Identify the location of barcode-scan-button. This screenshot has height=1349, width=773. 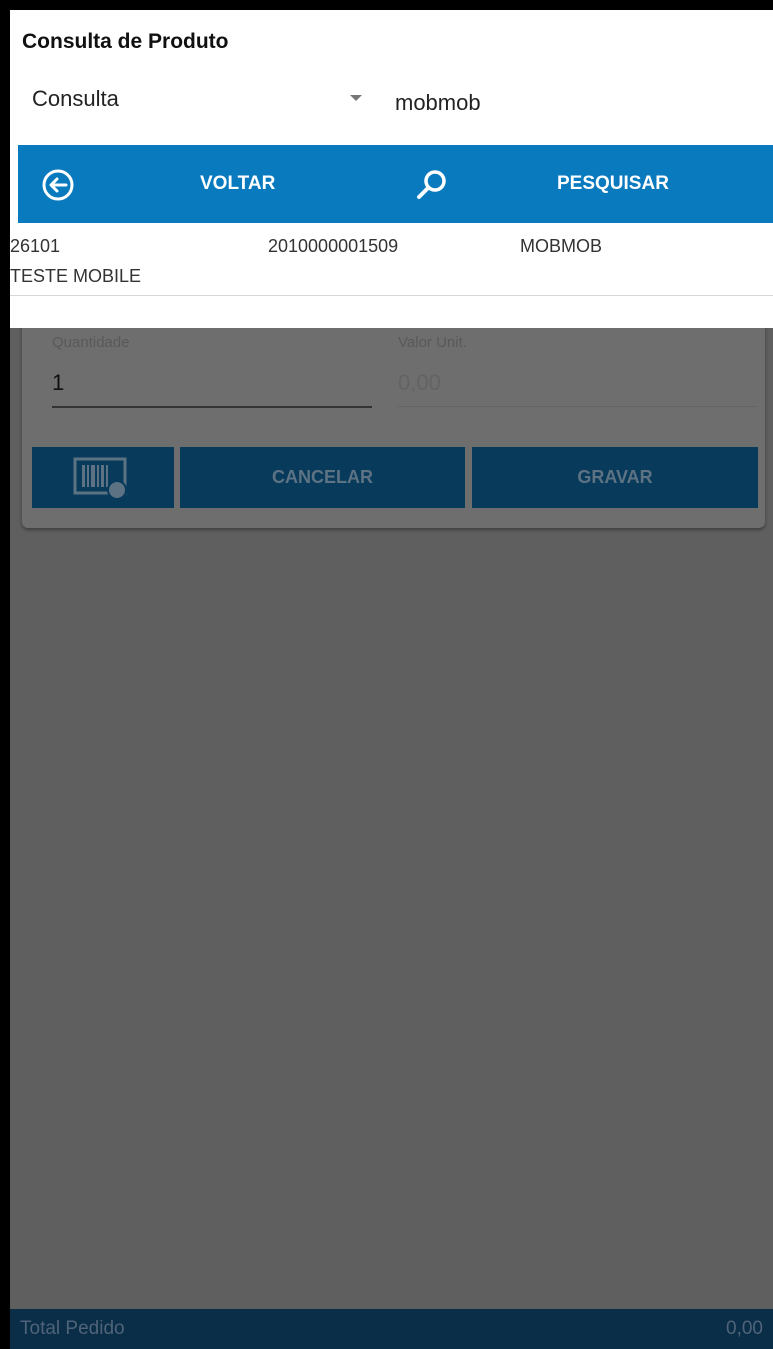
(103, 477).